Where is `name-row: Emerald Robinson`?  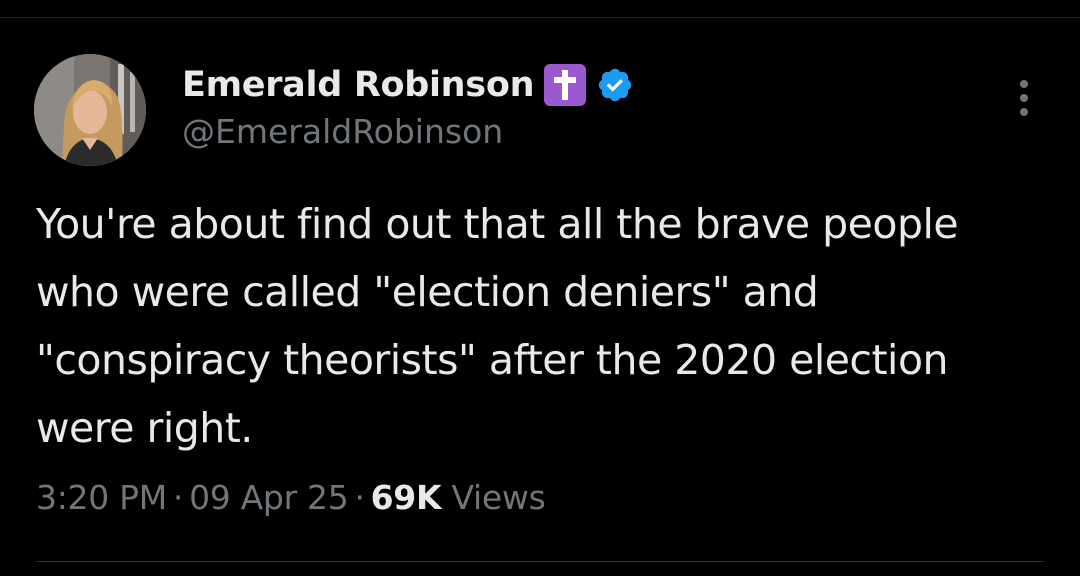 name-row: Emerald Robinson is located at coordinates (408, 85).